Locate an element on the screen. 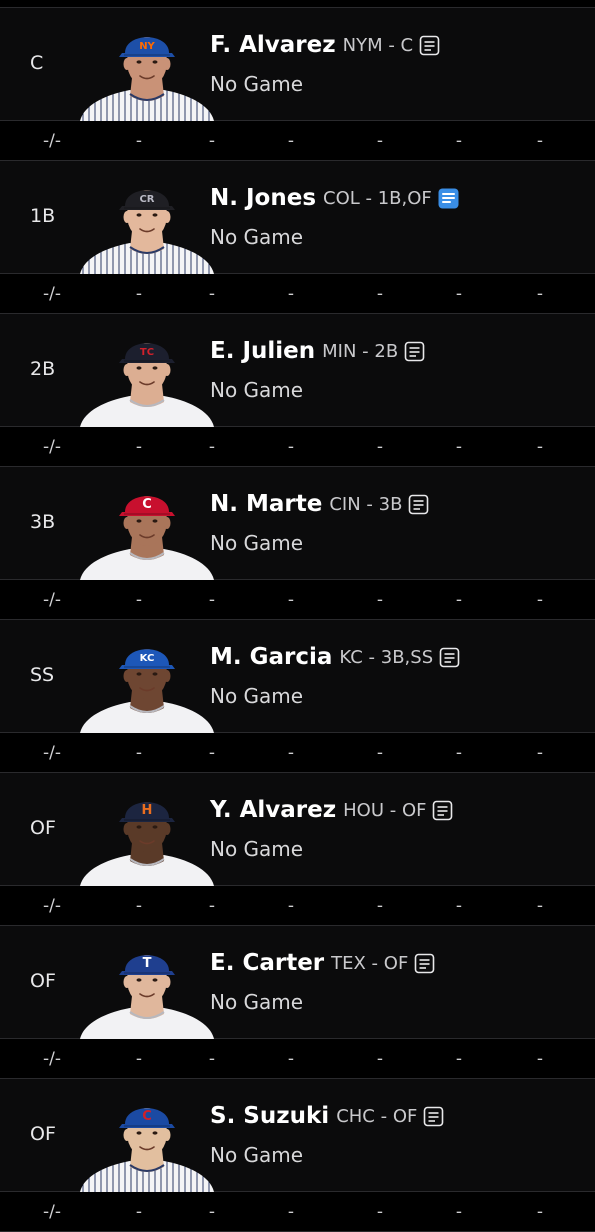  player-name-line: N. Jones COL - 1B,OF is located at coordinates (334, 198).